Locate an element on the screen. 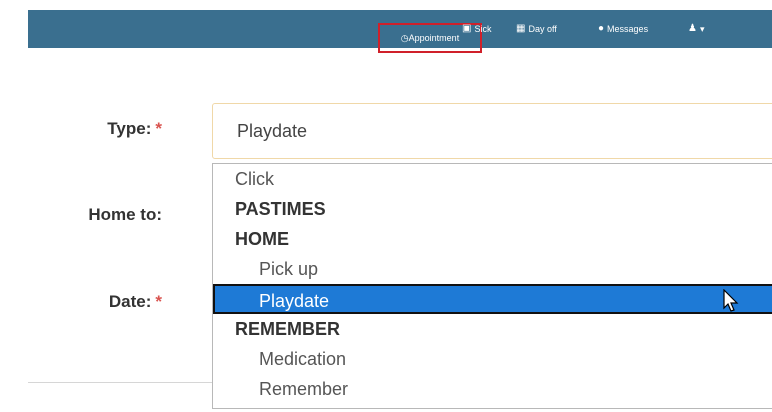 Image resolution: width=772 pixels, height=412 pixels. option-pick-up: Pick up is located at coordinates (492, 269).